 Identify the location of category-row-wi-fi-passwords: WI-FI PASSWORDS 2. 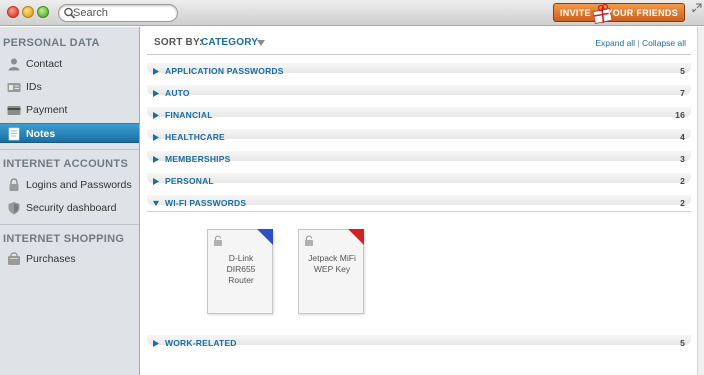
(419, 204).